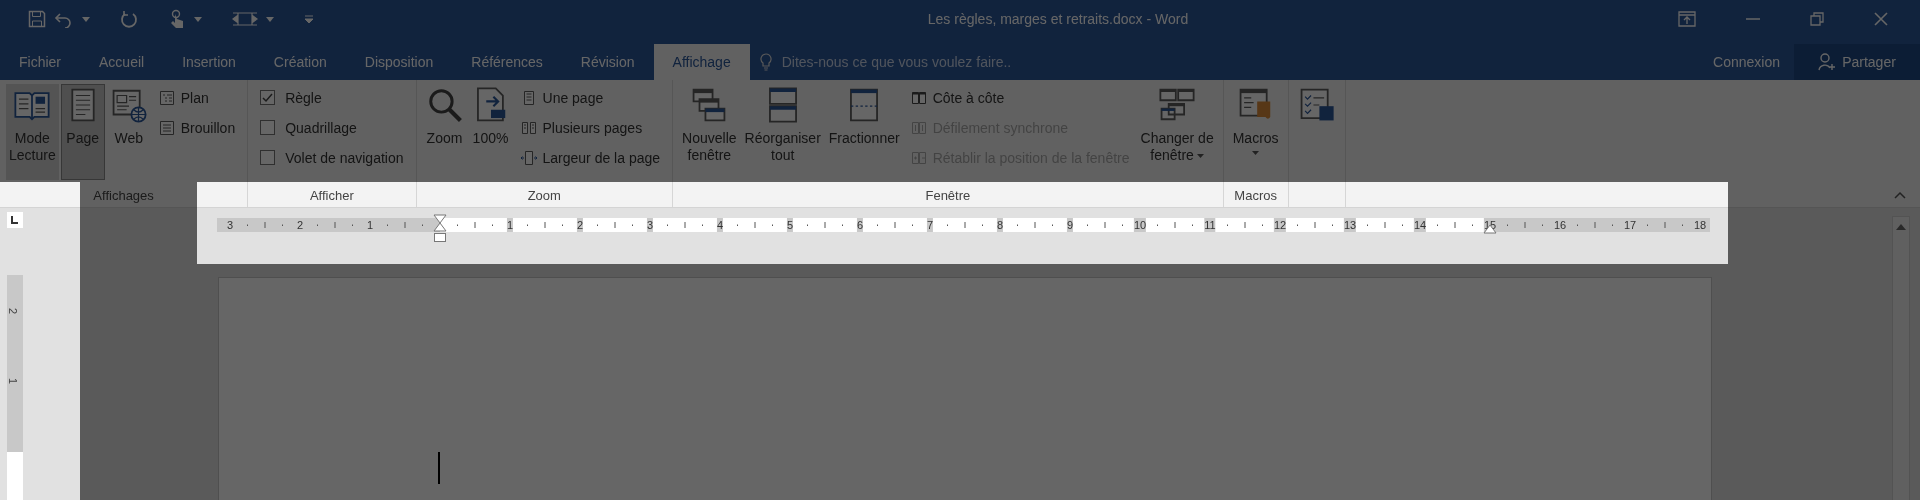 Image resolution: width=1920 pixels, height=500 pixels. I want to click on spacing-icon, so click(245, 19).